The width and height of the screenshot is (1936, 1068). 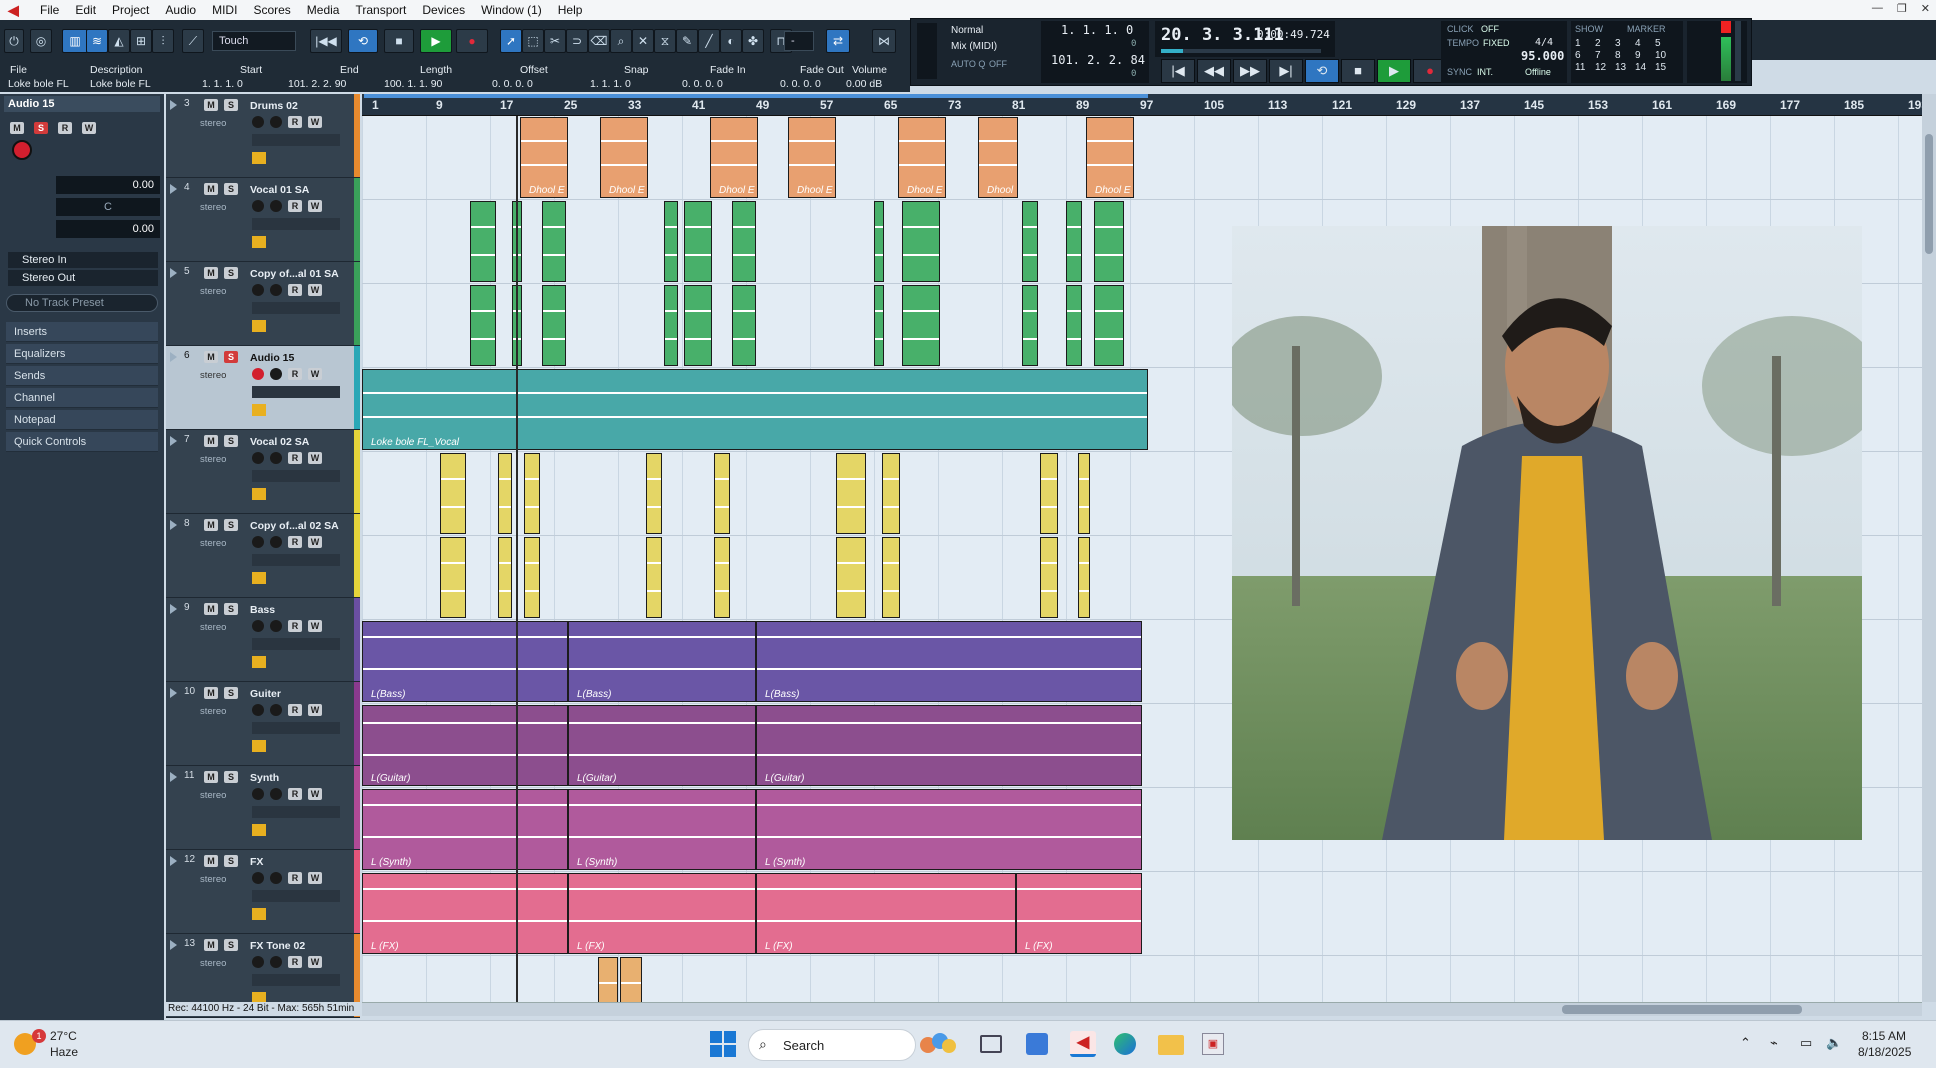 I want to click on playhead, so click(x=517, y=559).